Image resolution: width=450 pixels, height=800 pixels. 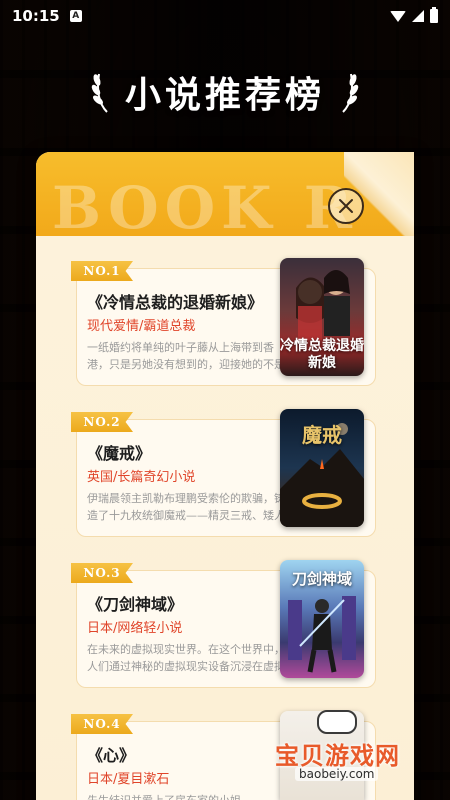 I want to click on status-bar: 10:15 A, so click(x=225, y=16).